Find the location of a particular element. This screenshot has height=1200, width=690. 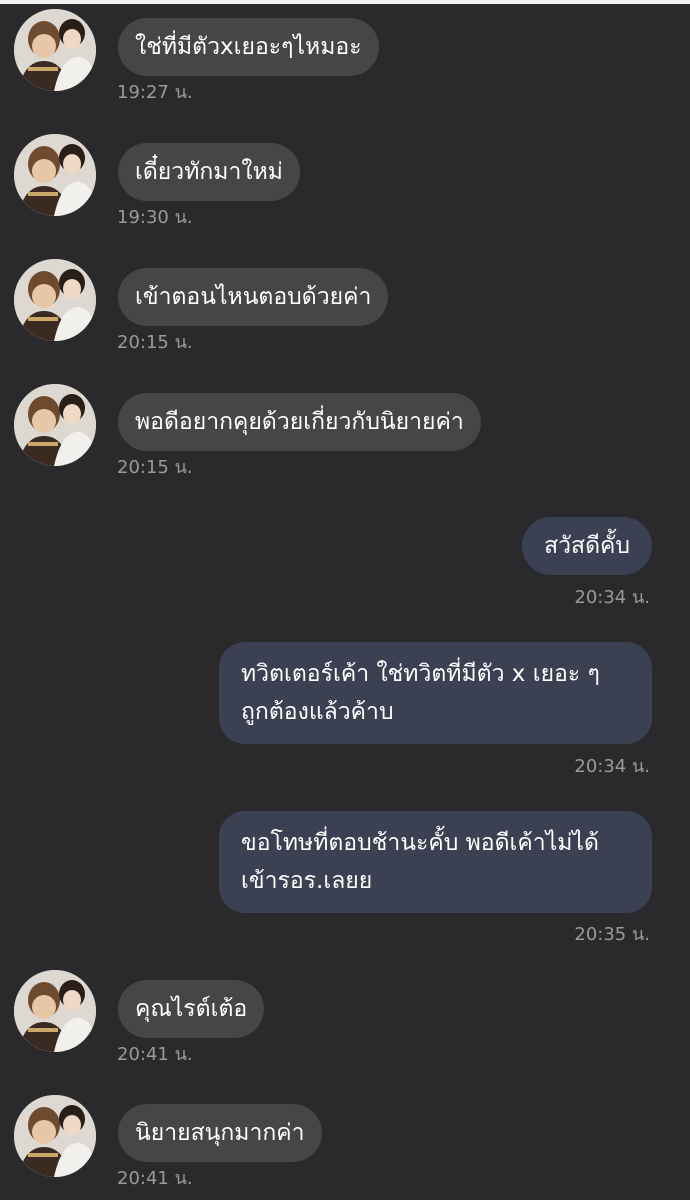

message-line: ขอโทษที่ตอบช้านะคั้บ พอดีเค้าไม่ได้ is located at coordinates (420, 843).